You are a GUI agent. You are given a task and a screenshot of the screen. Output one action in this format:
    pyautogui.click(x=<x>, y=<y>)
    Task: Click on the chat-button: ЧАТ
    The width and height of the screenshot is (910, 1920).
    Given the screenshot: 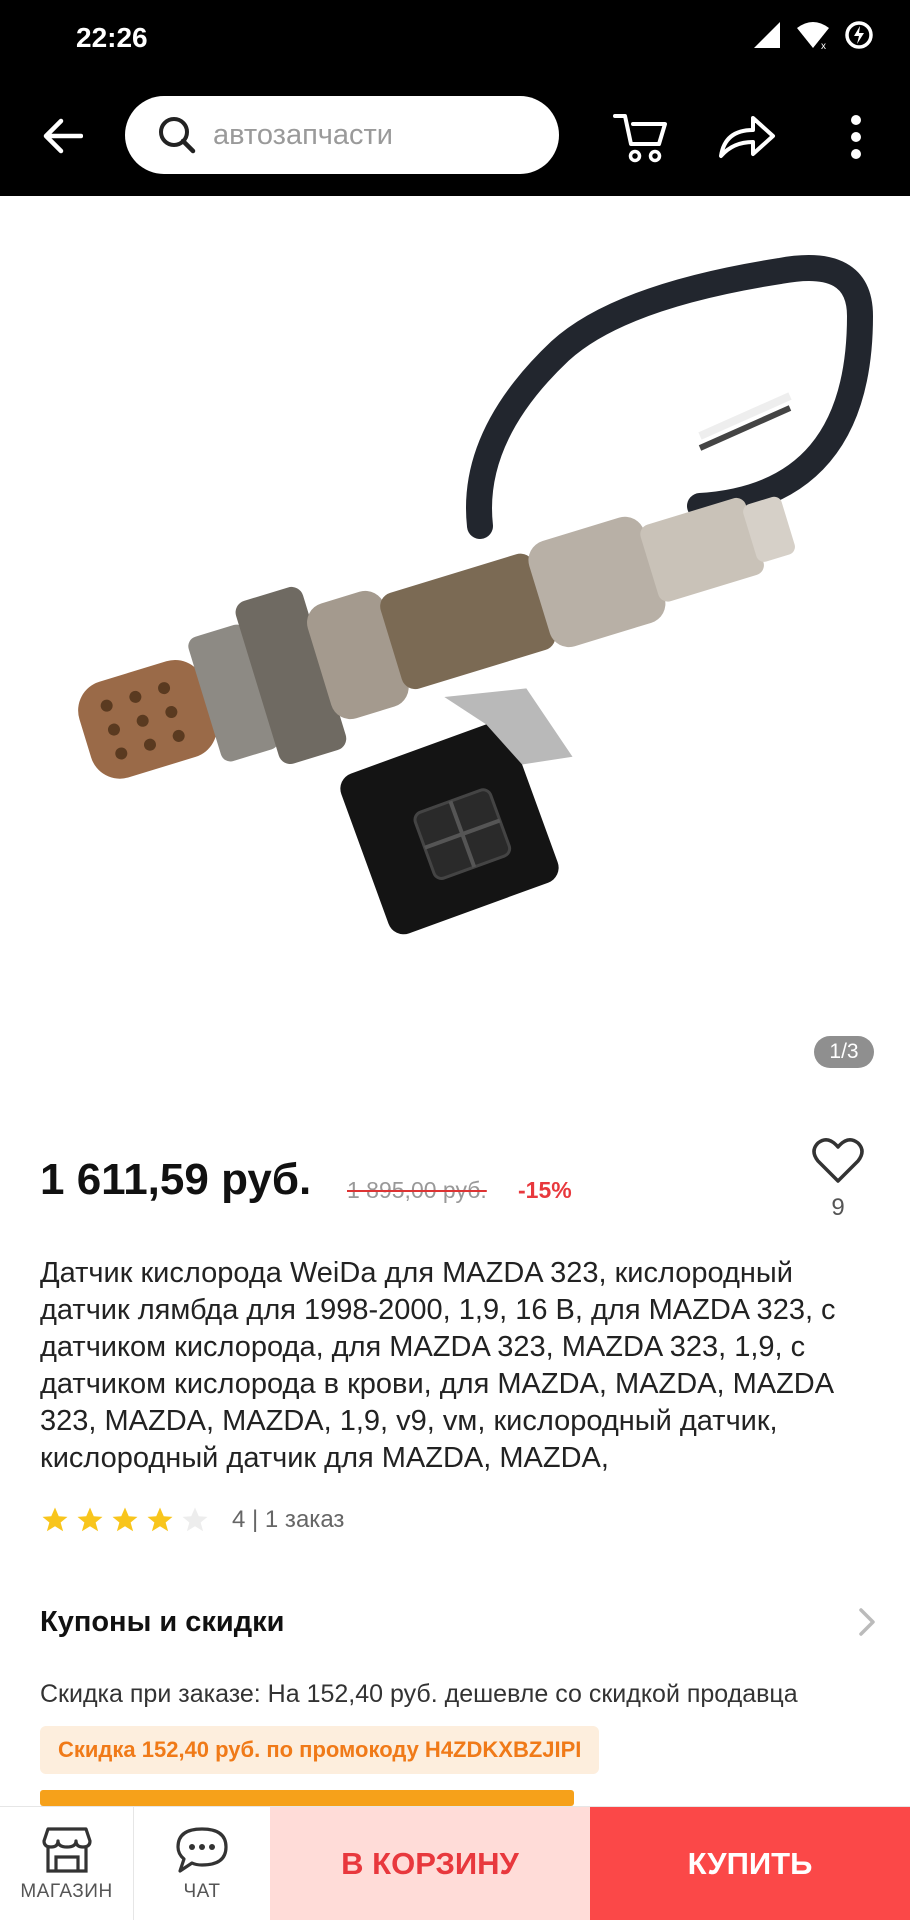 What is the action you would take?
    pyautogui.click(x=202, y=1863)
    